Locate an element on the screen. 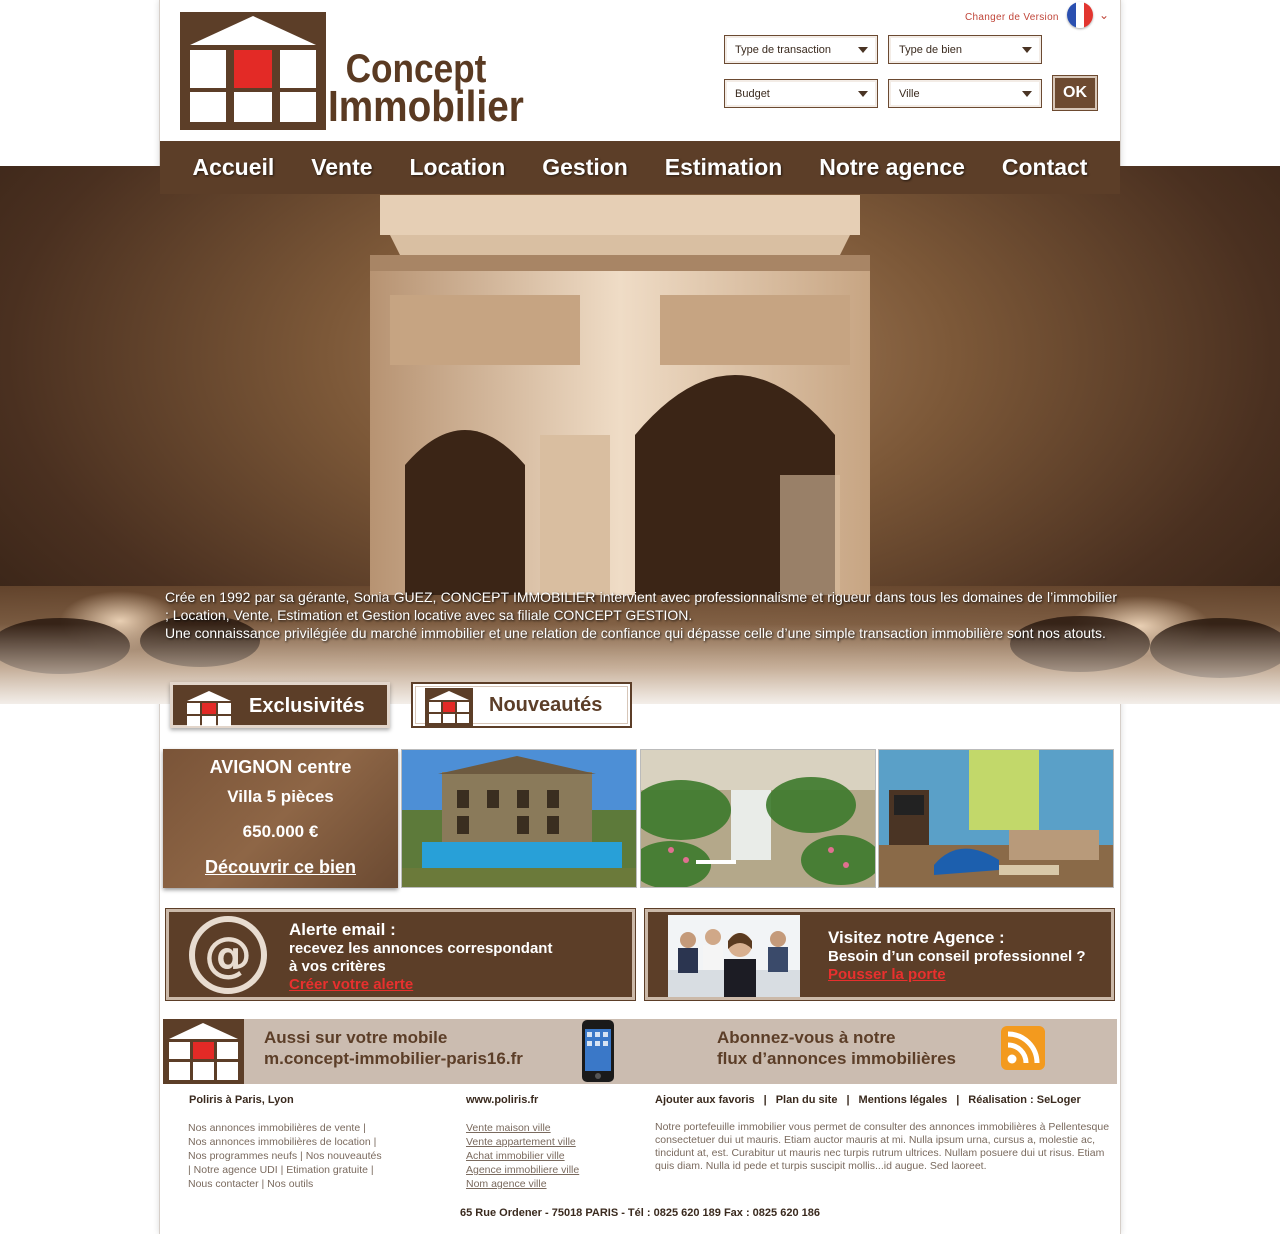 The height and width of the screenshot is (1234, 1280). logo-line-2: Immobilier is located at coordinates (426, 106).